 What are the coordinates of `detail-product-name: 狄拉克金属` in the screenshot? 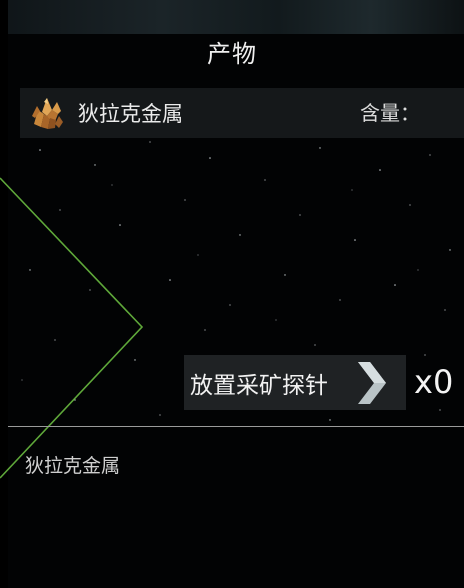 It's located at (73, 466).